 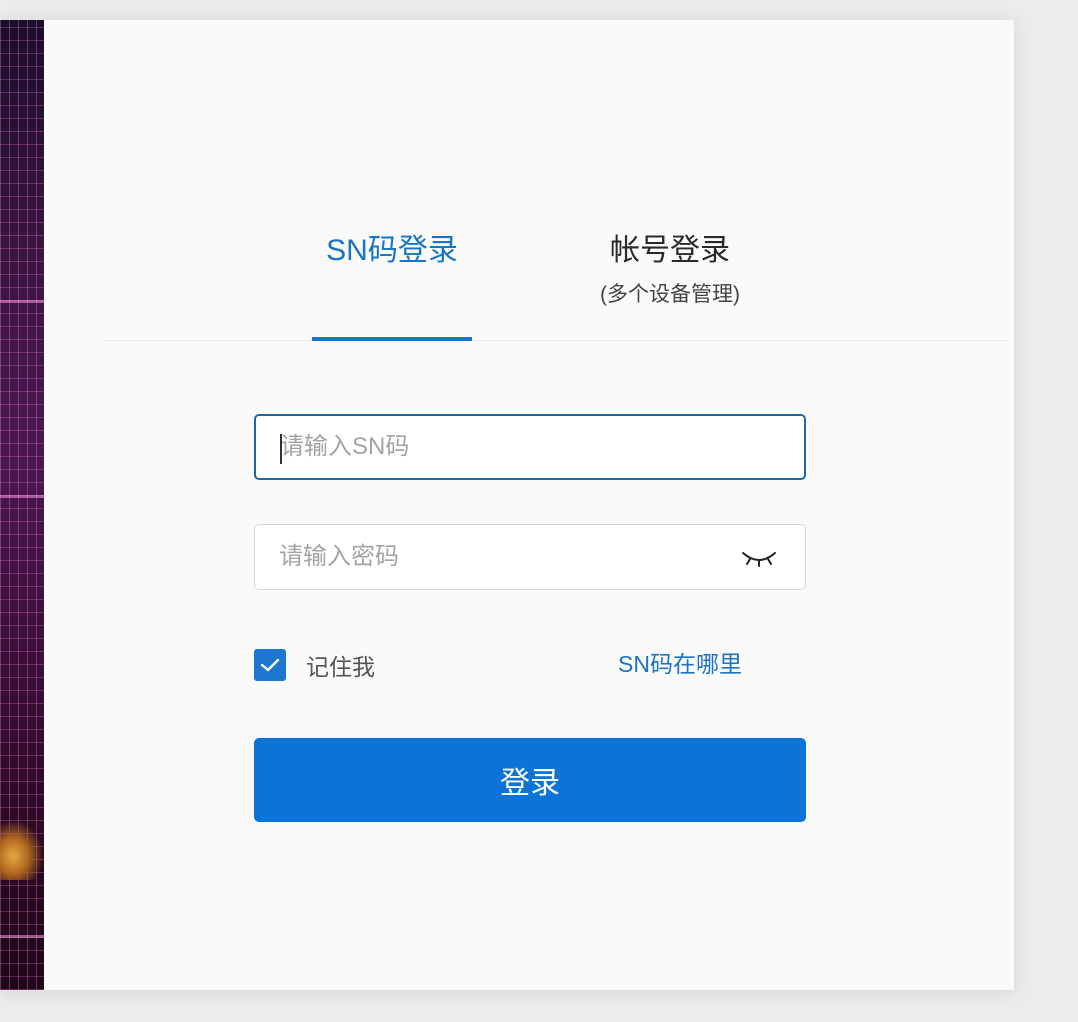 I want to click on remember-me-label: 记住我, so click(x=340, y=667).